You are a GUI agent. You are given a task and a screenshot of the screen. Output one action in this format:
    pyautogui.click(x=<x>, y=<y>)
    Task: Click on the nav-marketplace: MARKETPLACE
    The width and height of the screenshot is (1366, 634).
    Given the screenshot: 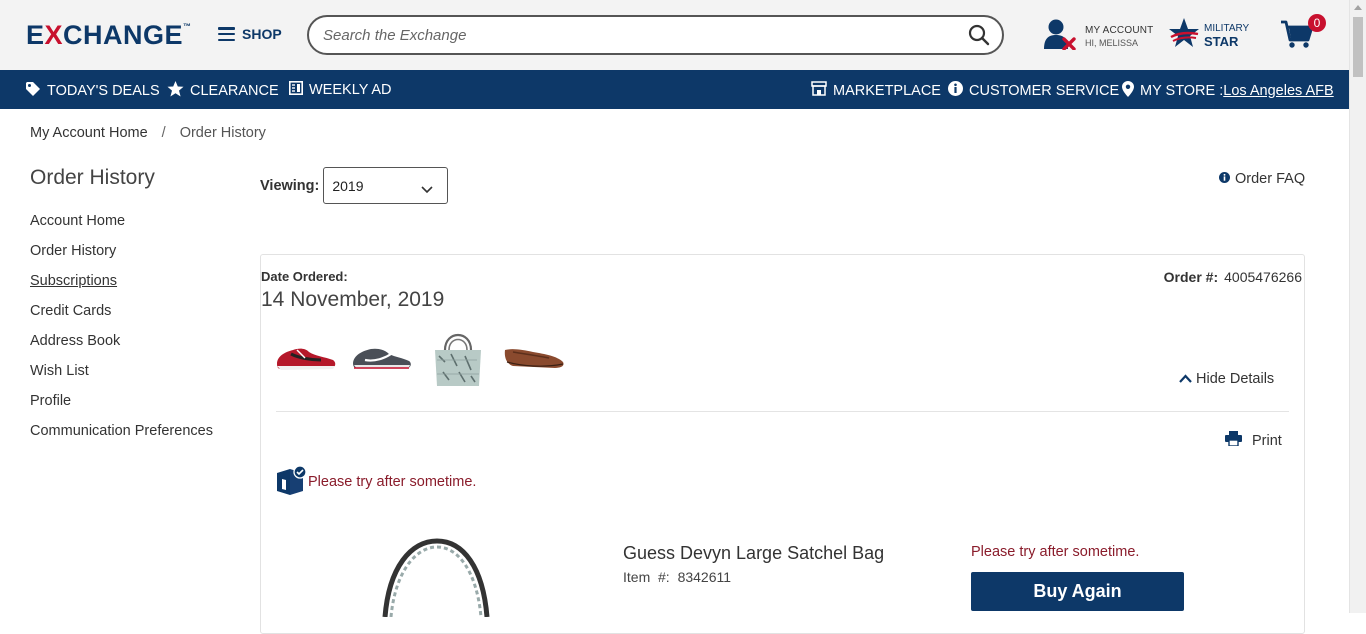 What is the action you would take?
    pyautogui.click(x=876, y=90)
    